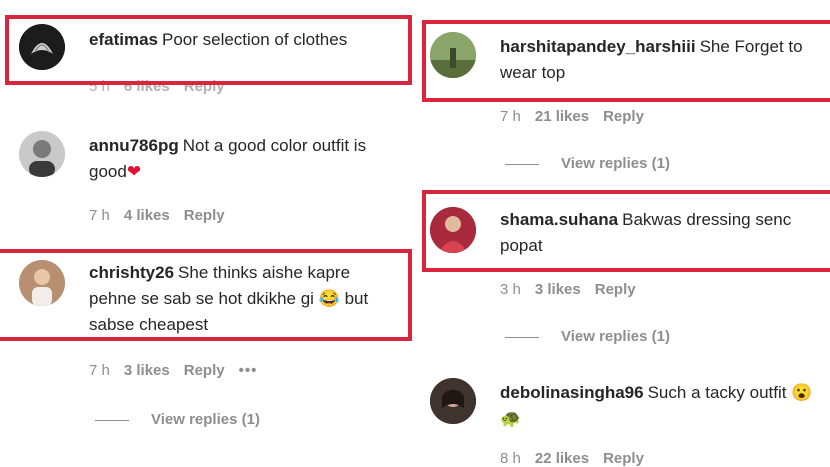 This screenshot has height=467, width=830. I want to click on heart-icon: ❤, so click(134, 171).